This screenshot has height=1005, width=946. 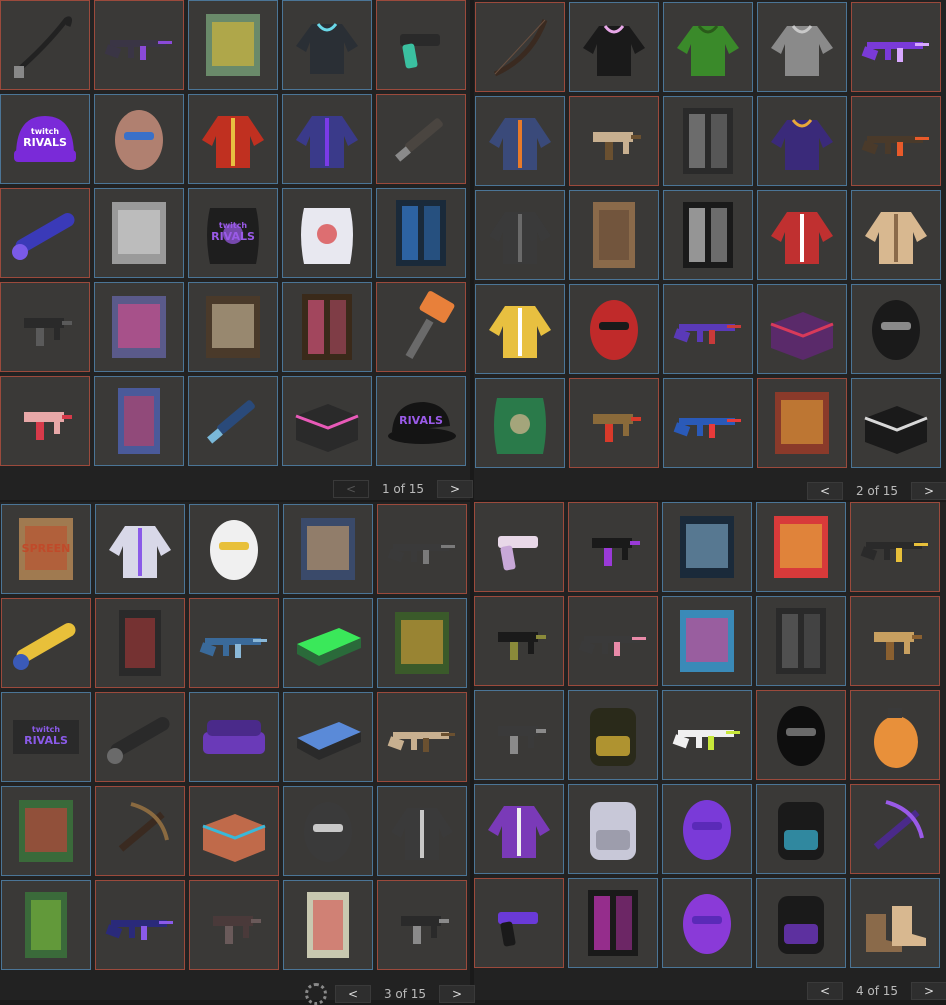 What do you see at coordinates (421, 421) in the screenshot?
I see `item-slot: RIVALS` at bounding box center [421, 421].